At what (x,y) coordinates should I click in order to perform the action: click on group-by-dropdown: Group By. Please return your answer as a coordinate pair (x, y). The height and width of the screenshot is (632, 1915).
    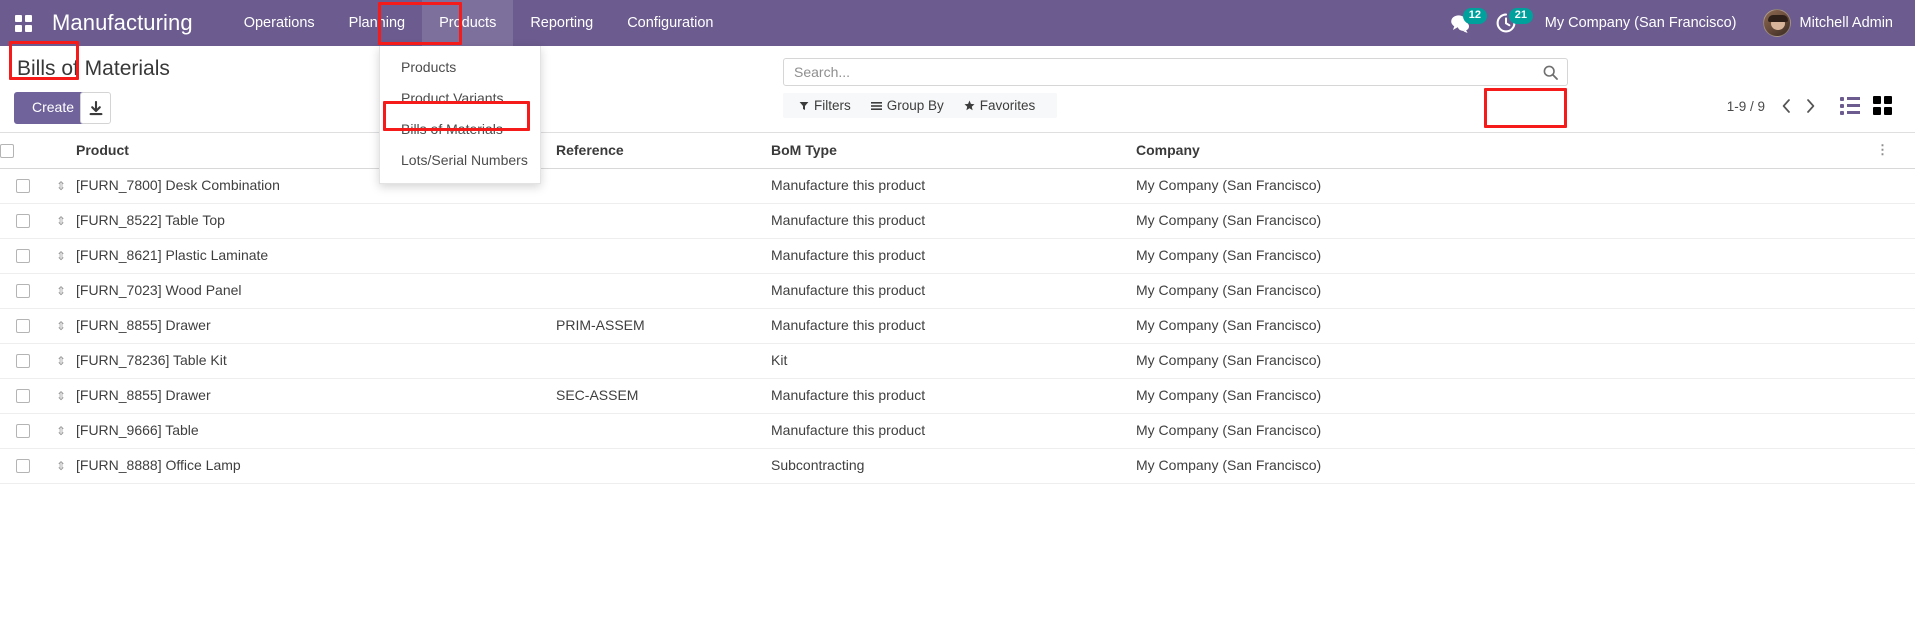
    Looking at the image, I should click on (907, 105).